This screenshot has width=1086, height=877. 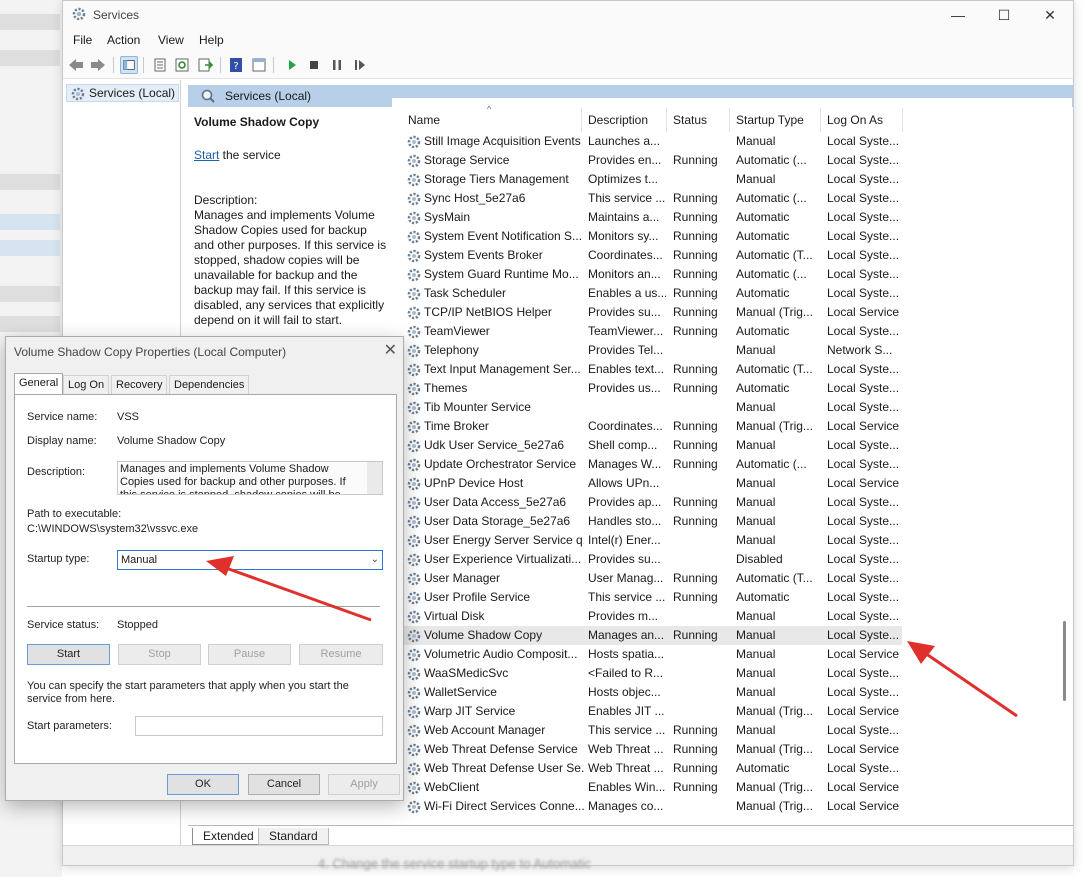 What do you see at coordinates (364, 784) in the screenshot?
I see `apply-button: Apply` at bounding box center [364, 784].